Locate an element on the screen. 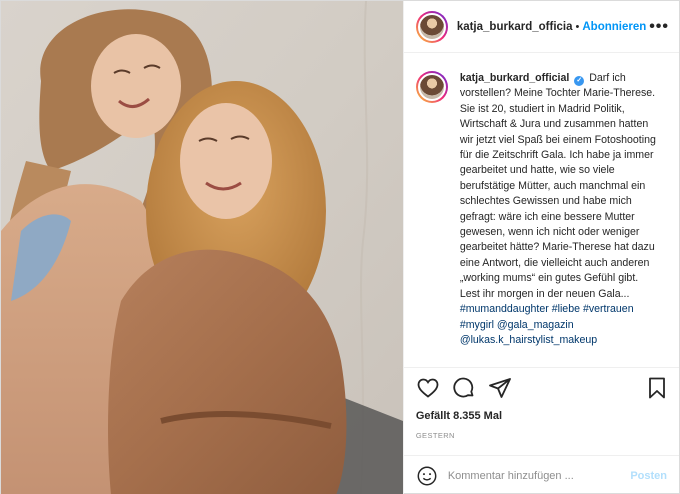  hashtag-link: #mygirl is located at coordinates (477, 325).